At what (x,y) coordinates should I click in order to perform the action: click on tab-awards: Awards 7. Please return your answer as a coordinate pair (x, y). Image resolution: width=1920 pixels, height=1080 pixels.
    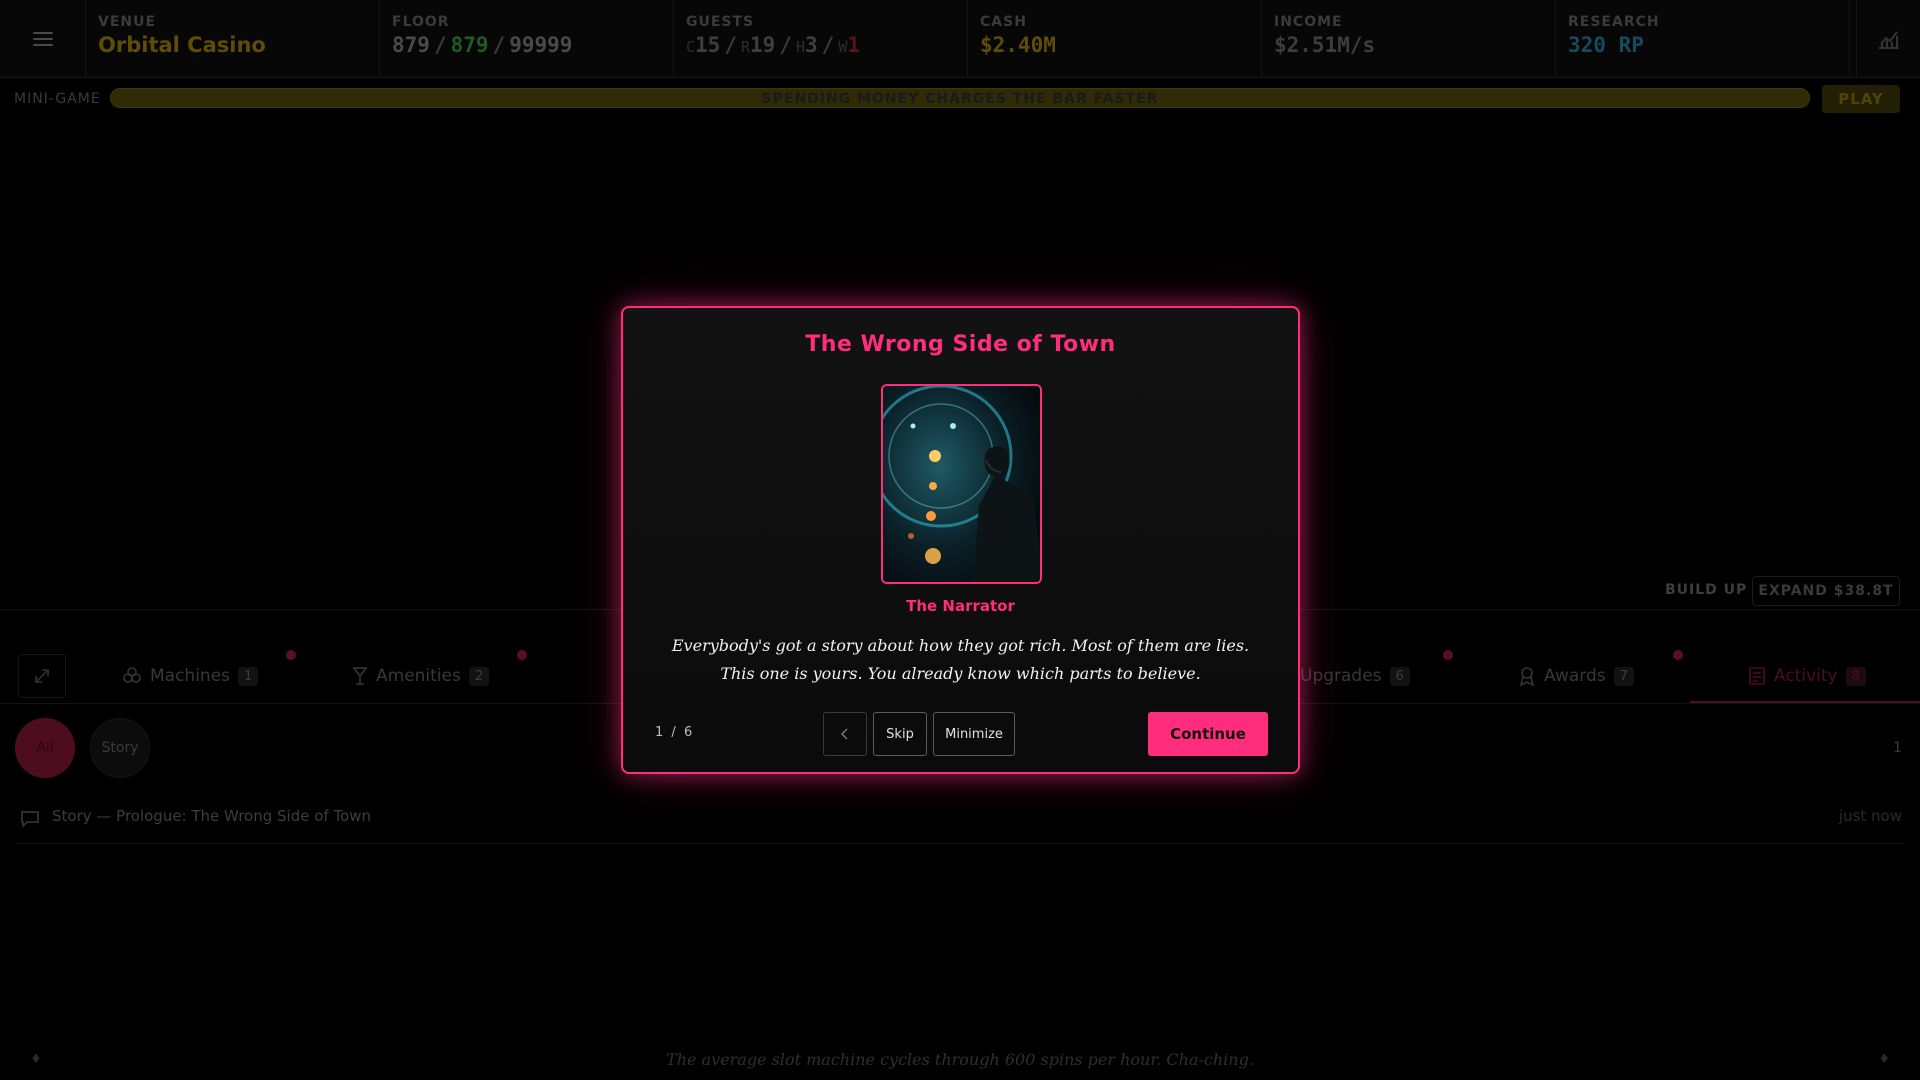
    Looking at the image, I should click on (1576, 676).